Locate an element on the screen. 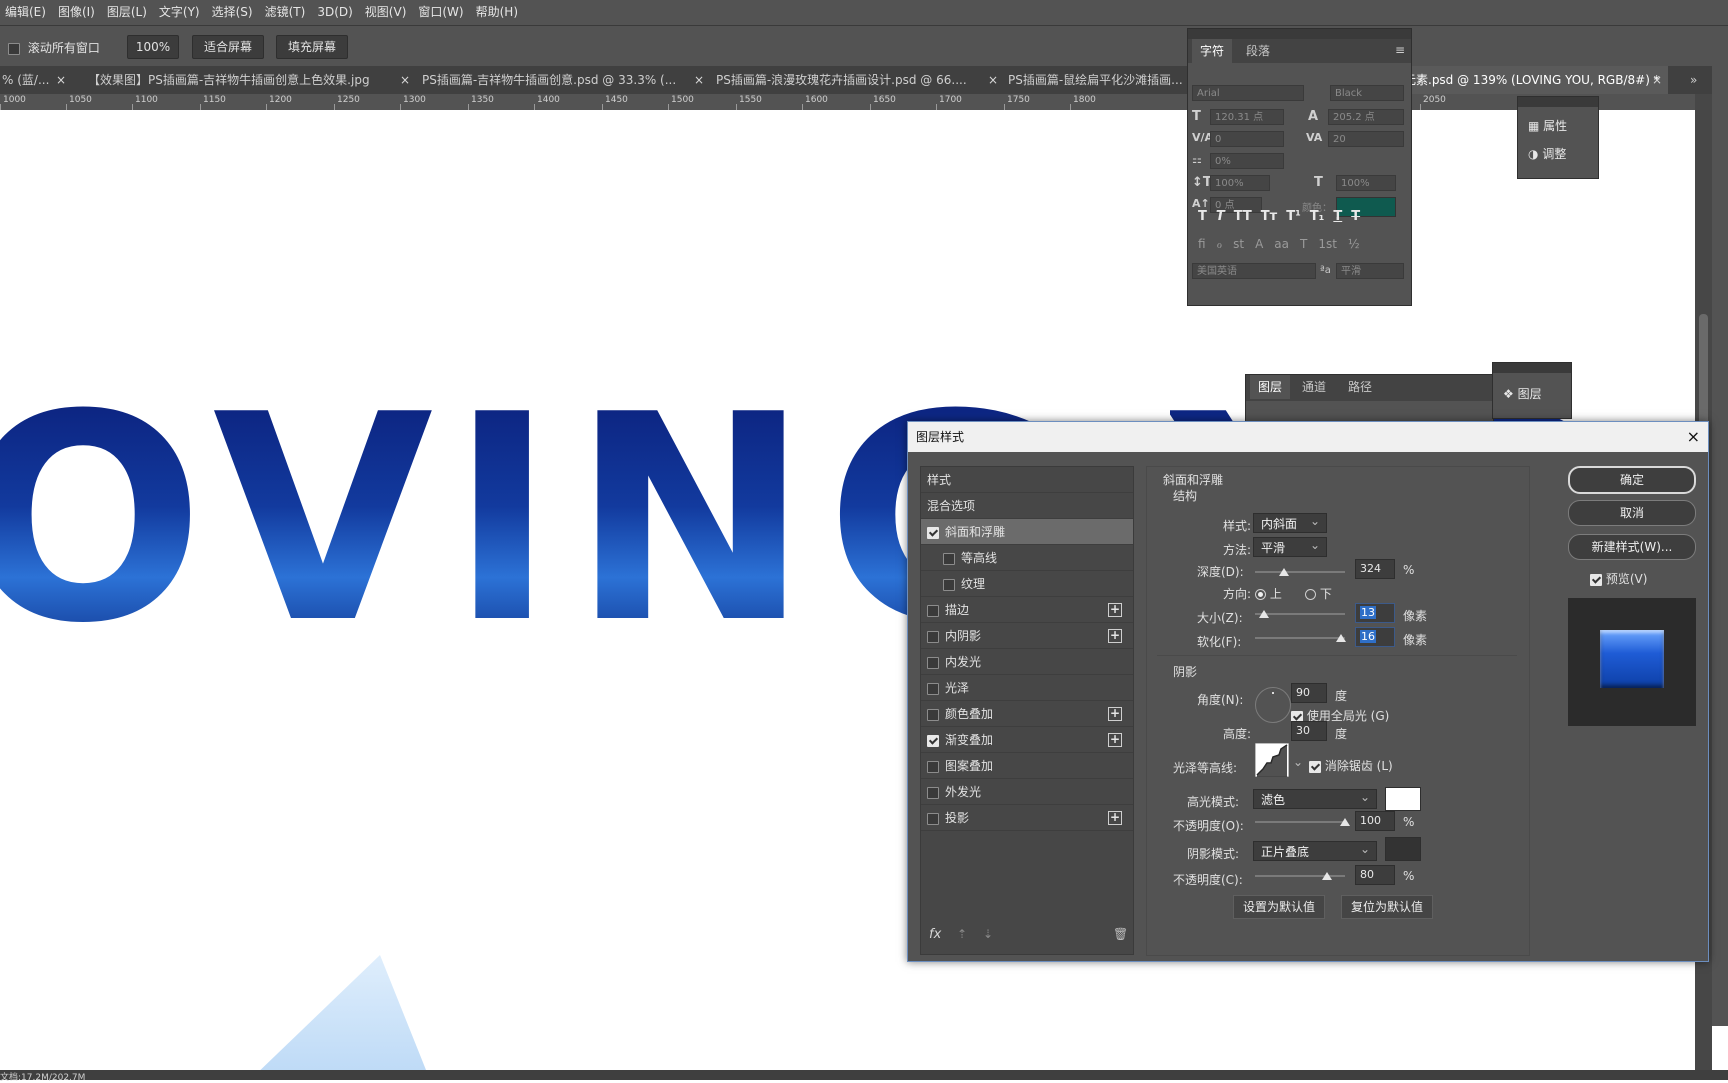 The image size is (1728, 1083). horizontal-scale-field: 100% is located at coordinates (1366, 183).